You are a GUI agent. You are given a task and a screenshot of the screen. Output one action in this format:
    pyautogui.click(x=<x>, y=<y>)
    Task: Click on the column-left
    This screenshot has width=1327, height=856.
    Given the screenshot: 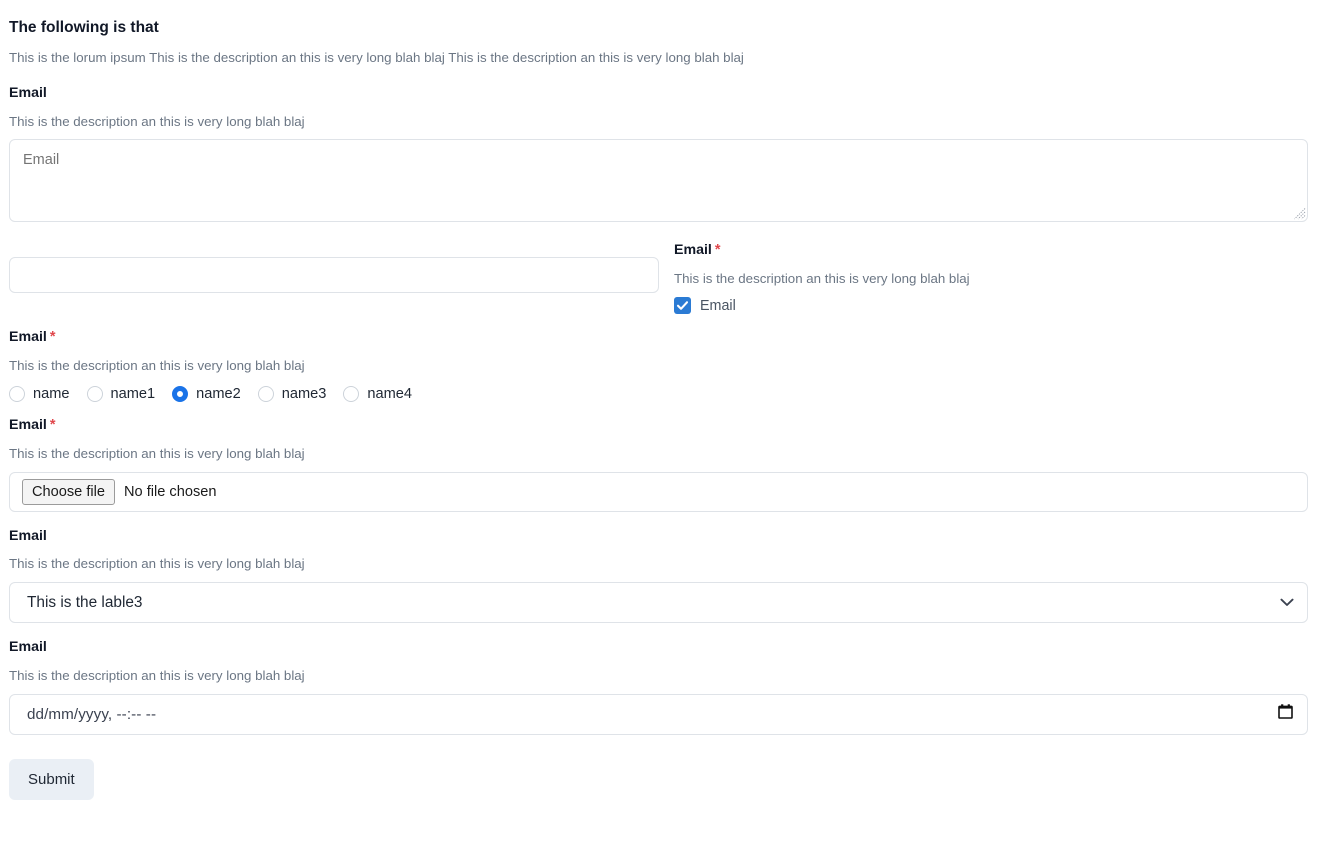 What is the action you would take?
    pyautogui.click(x=334, y=267)
    